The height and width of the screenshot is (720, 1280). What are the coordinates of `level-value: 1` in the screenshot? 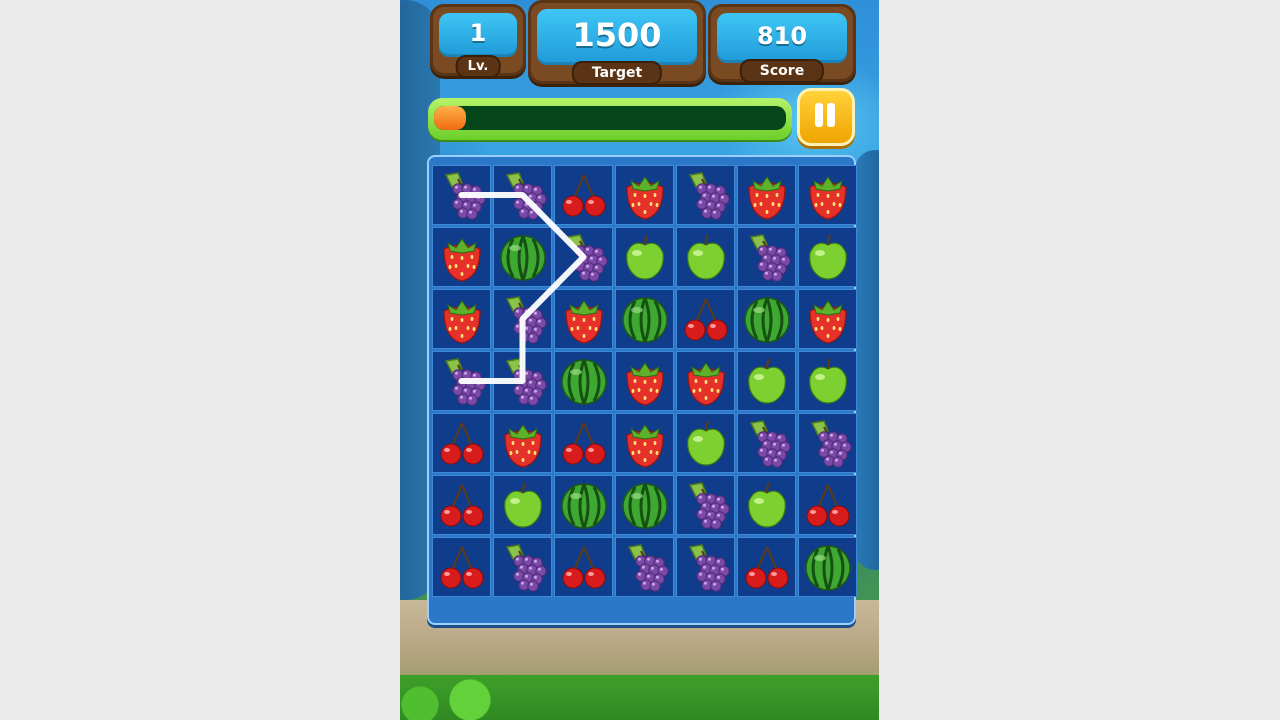 It's located at (478, 33).